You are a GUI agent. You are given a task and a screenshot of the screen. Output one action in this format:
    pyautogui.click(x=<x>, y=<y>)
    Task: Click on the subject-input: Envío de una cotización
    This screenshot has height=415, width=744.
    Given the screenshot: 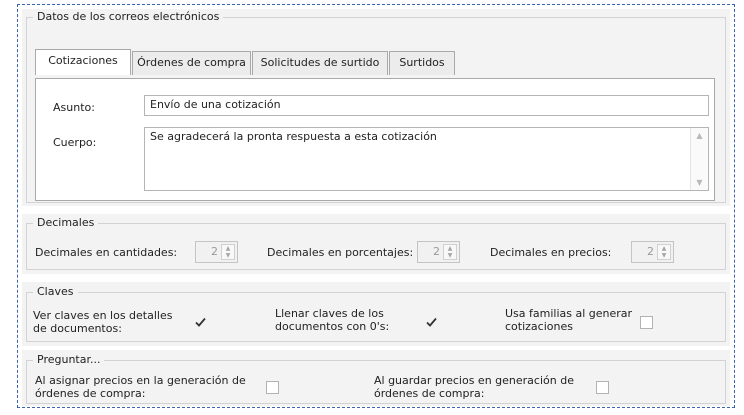 What is the action you would take?
    pyautogui.click(x=426, y=105)
    